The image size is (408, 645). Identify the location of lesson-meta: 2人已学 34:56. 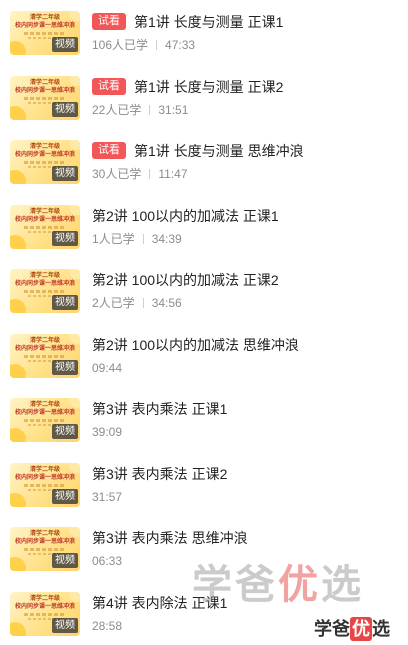
(137, 303).